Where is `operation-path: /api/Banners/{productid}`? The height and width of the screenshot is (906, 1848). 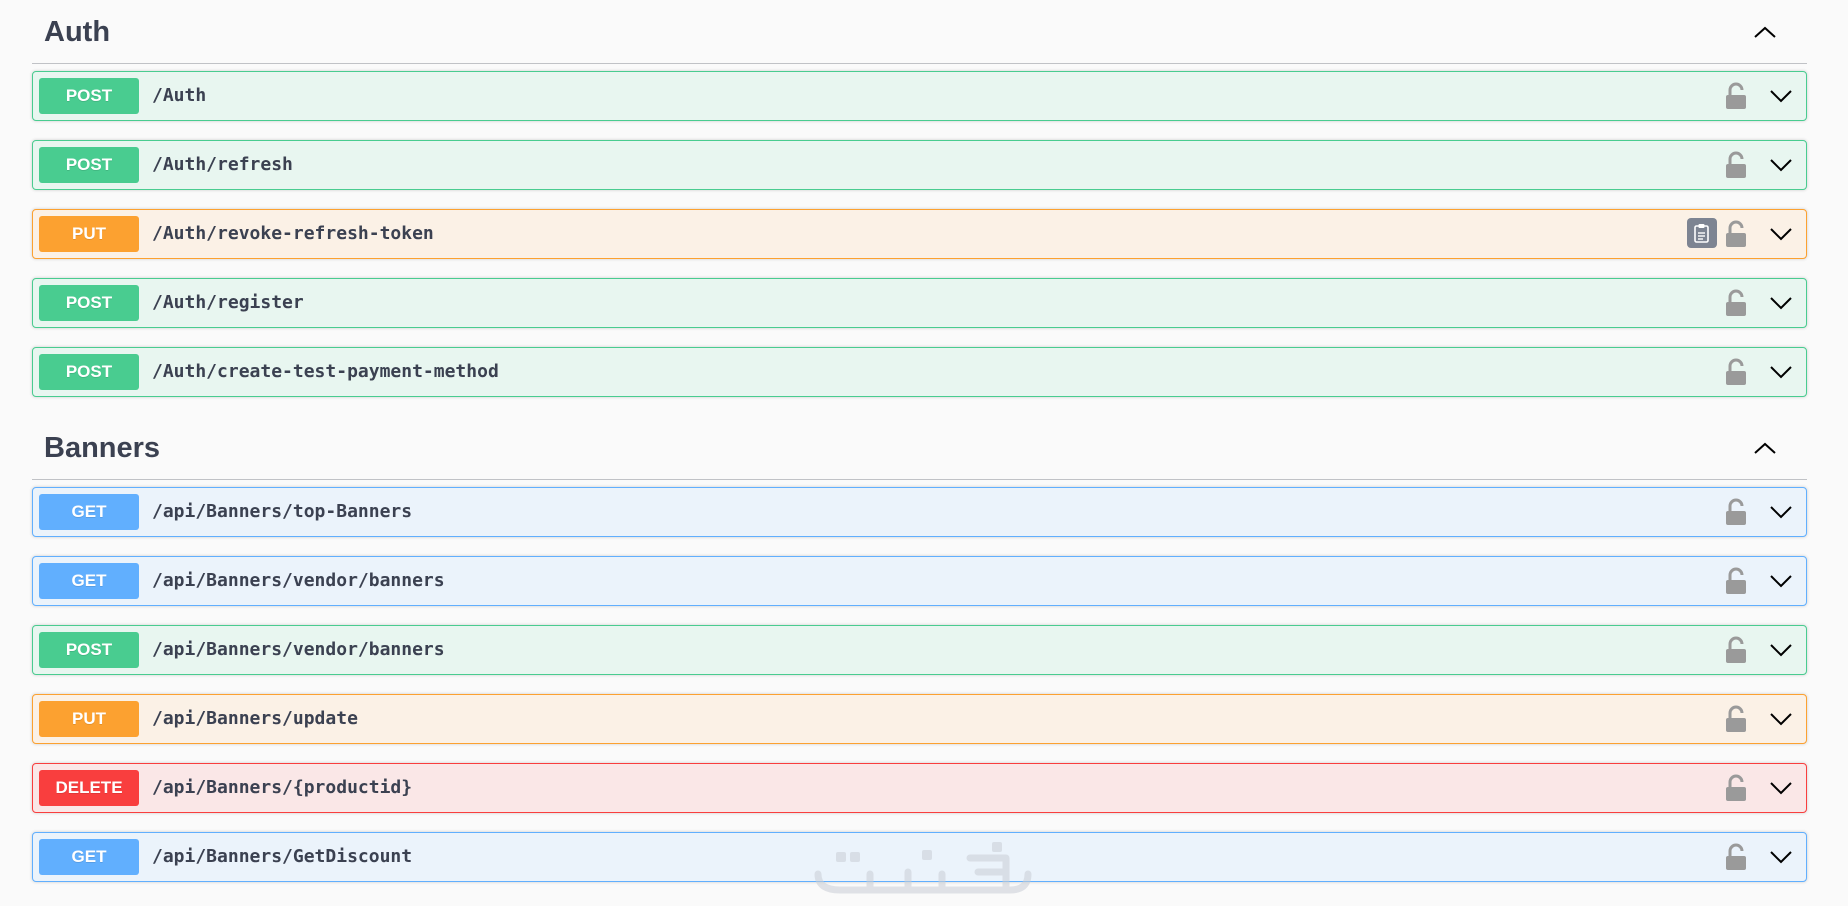 operation-path: /api/Banners/{productid} is located at coordinates (282, 787).